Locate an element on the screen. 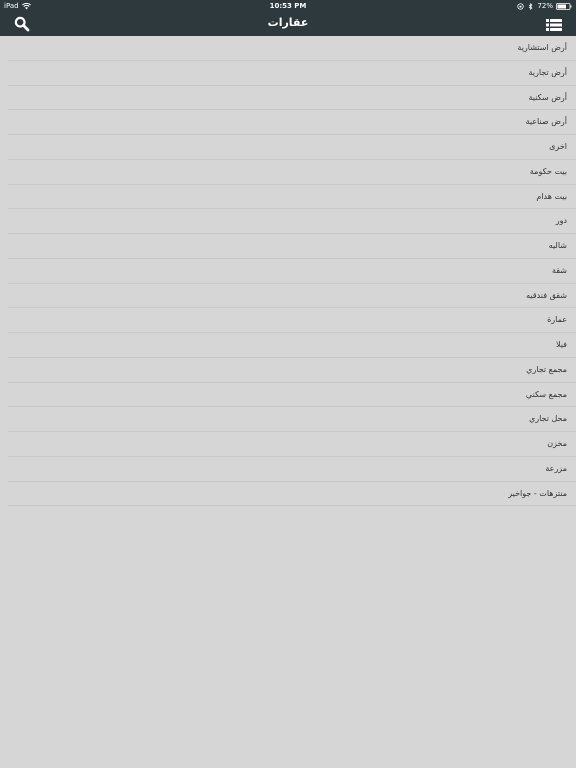 The width and height of the screenshot is (576, 768). status-right: 72% is located at coordinates (544, 6).